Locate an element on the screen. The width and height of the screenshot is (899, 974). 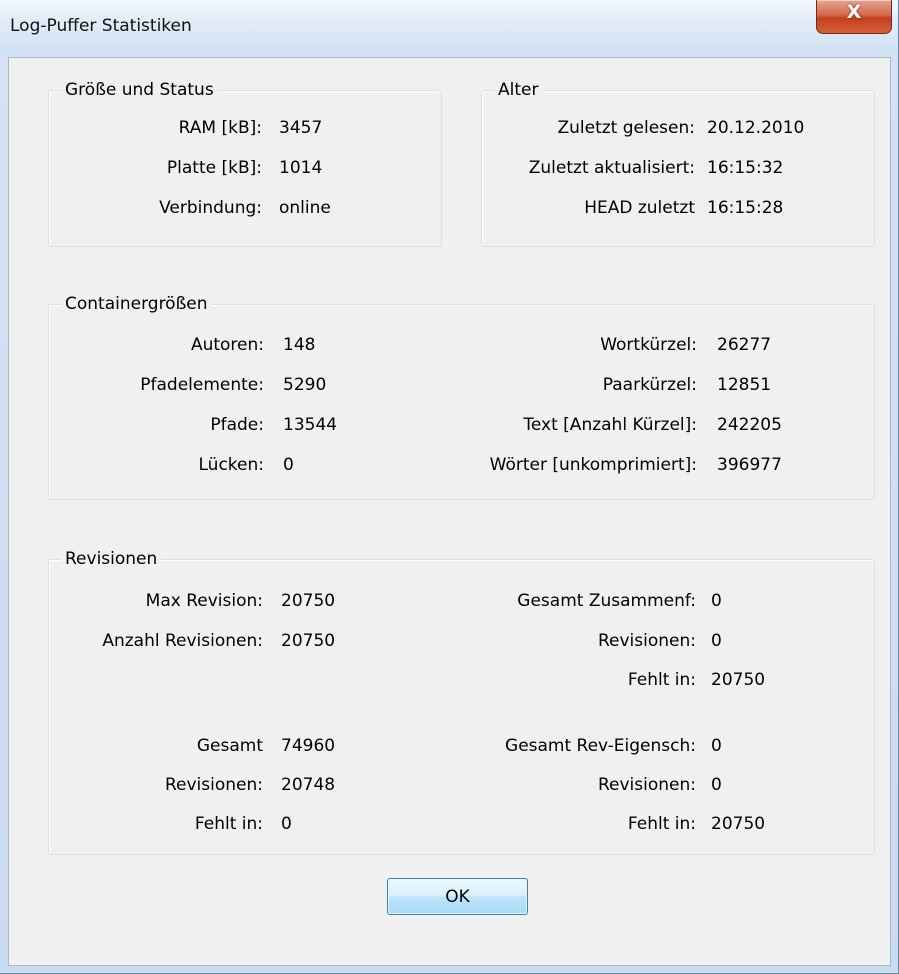
group-title-age: Alter is located at coordinates (518, 90).